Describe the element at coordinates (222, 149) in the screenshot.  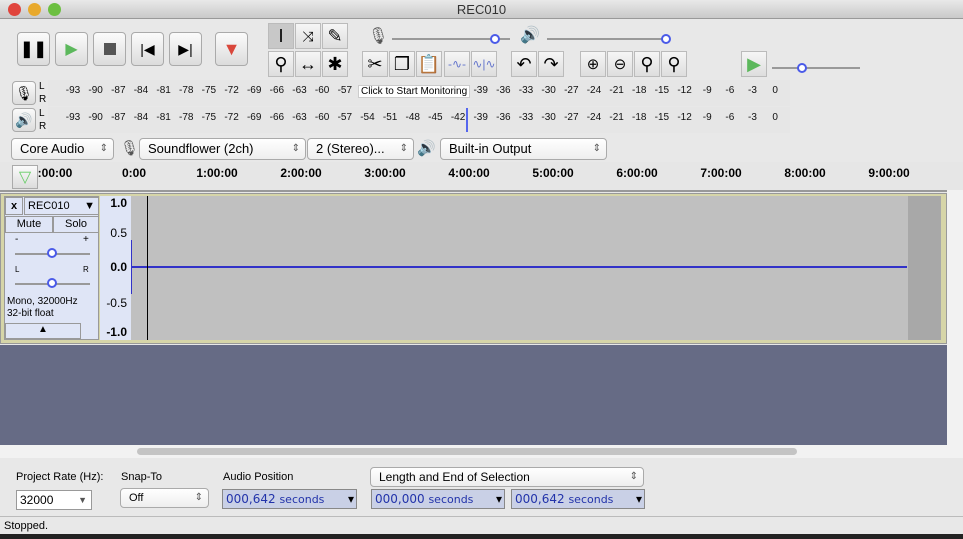
I see `input-device-select: Soundflower (2ch)` at that location.